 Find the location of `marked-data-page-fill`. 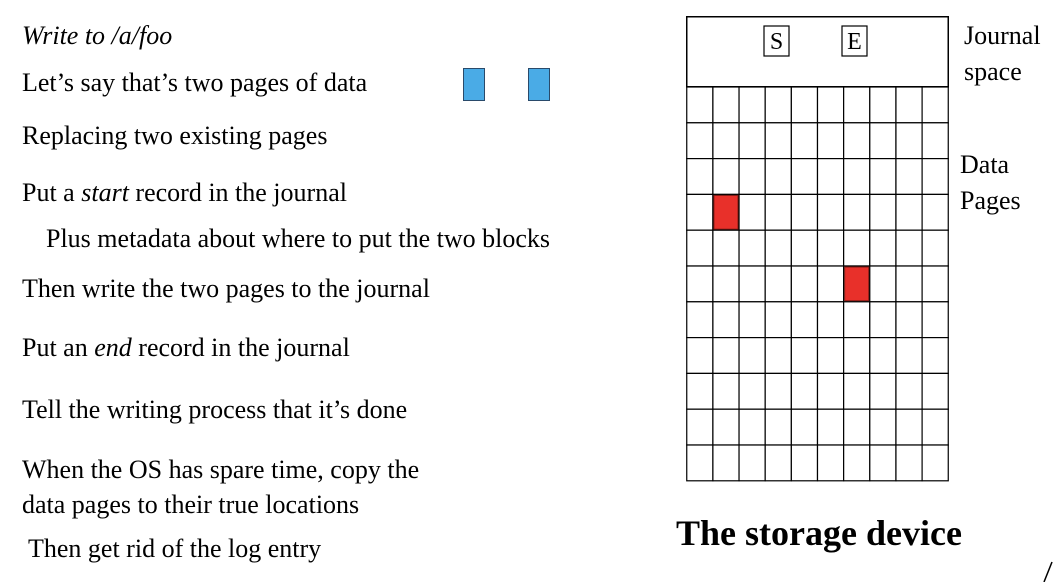

marked-data-page-fill is located at coordinates (857, 284).